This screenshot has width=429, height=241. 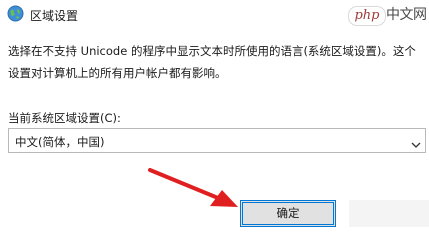 What do you see at coordinates (60, 142) in the screenshot?
I see `locale-selected-value: 中文(简体，中国)` at bounding box center [60, 142].